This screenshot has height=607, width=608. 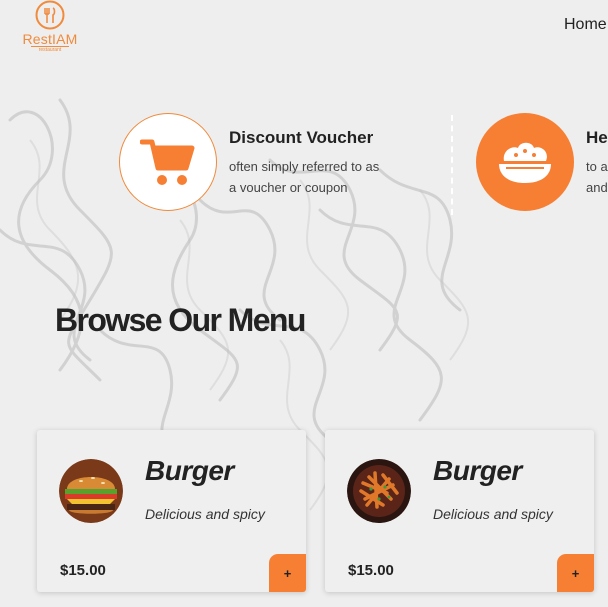 I want to click on cutlery-icon, so click(x=50, y=15).